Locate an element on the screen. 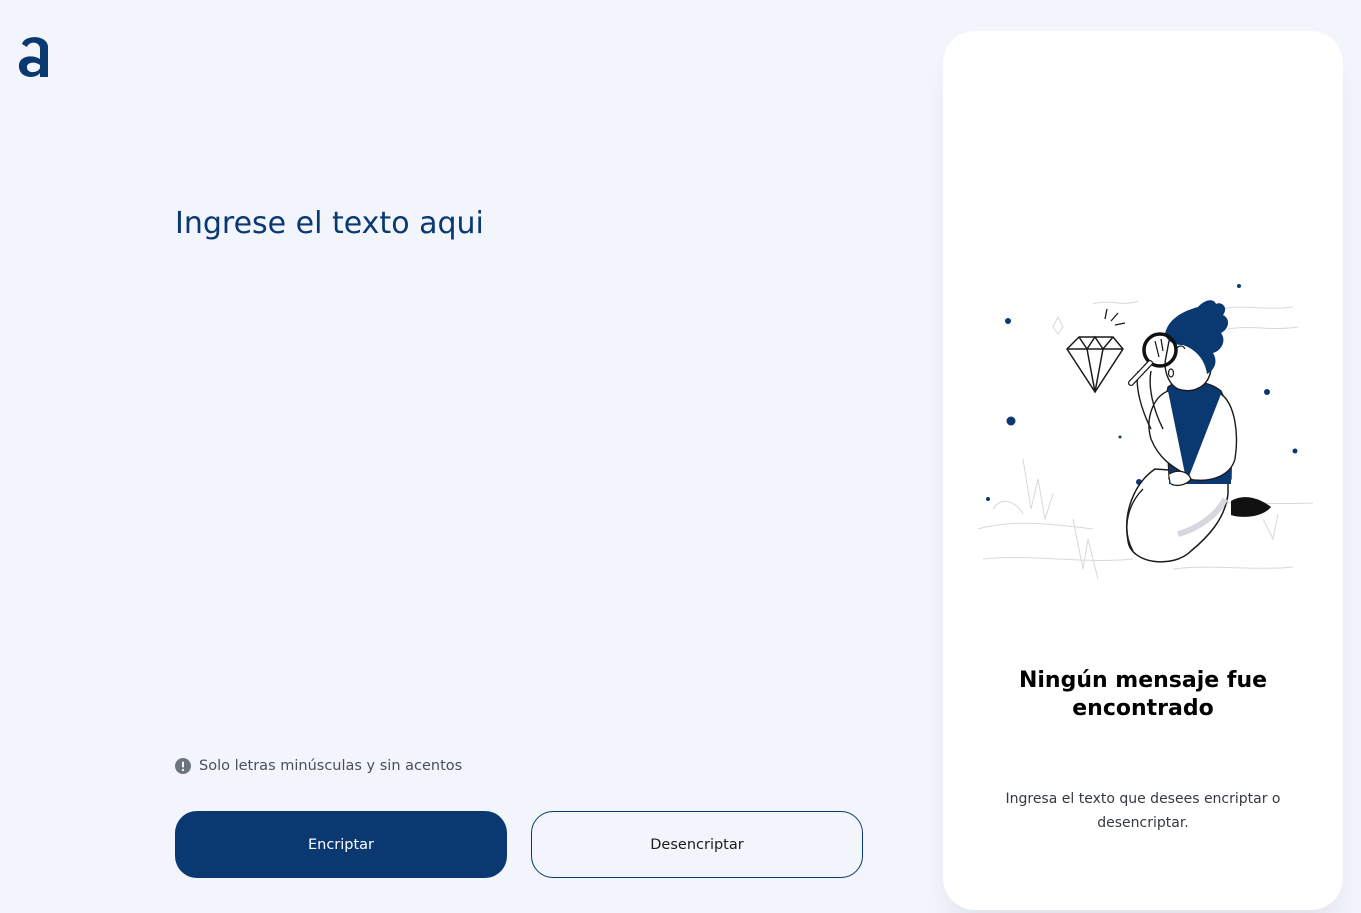  alura-logo-icon is located at coordinates (35, 56).